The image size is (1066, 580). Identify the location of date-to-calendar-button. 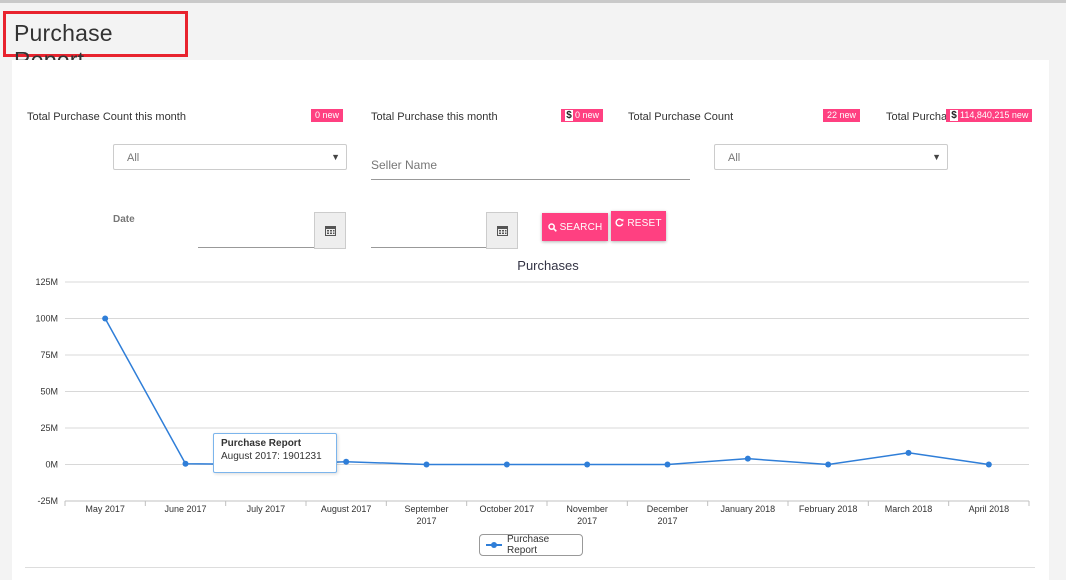
(502, 230).